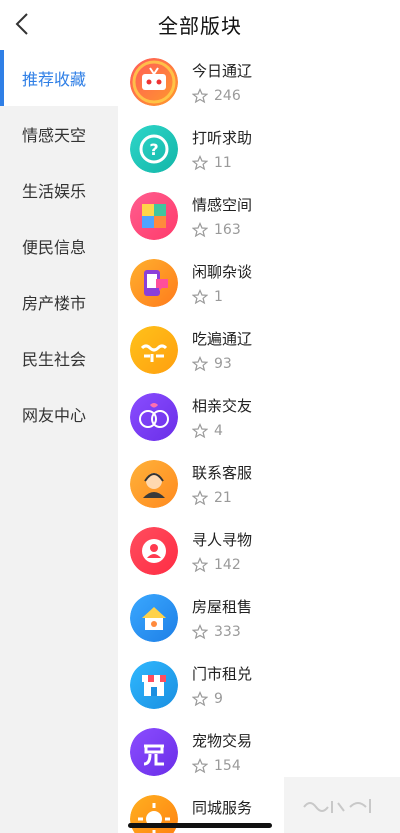 The height and width of the screenshot is (833, 400). Describe the element at coordinates (227, 766) in the screenshot. I see `favorite-count: 154` at that location.